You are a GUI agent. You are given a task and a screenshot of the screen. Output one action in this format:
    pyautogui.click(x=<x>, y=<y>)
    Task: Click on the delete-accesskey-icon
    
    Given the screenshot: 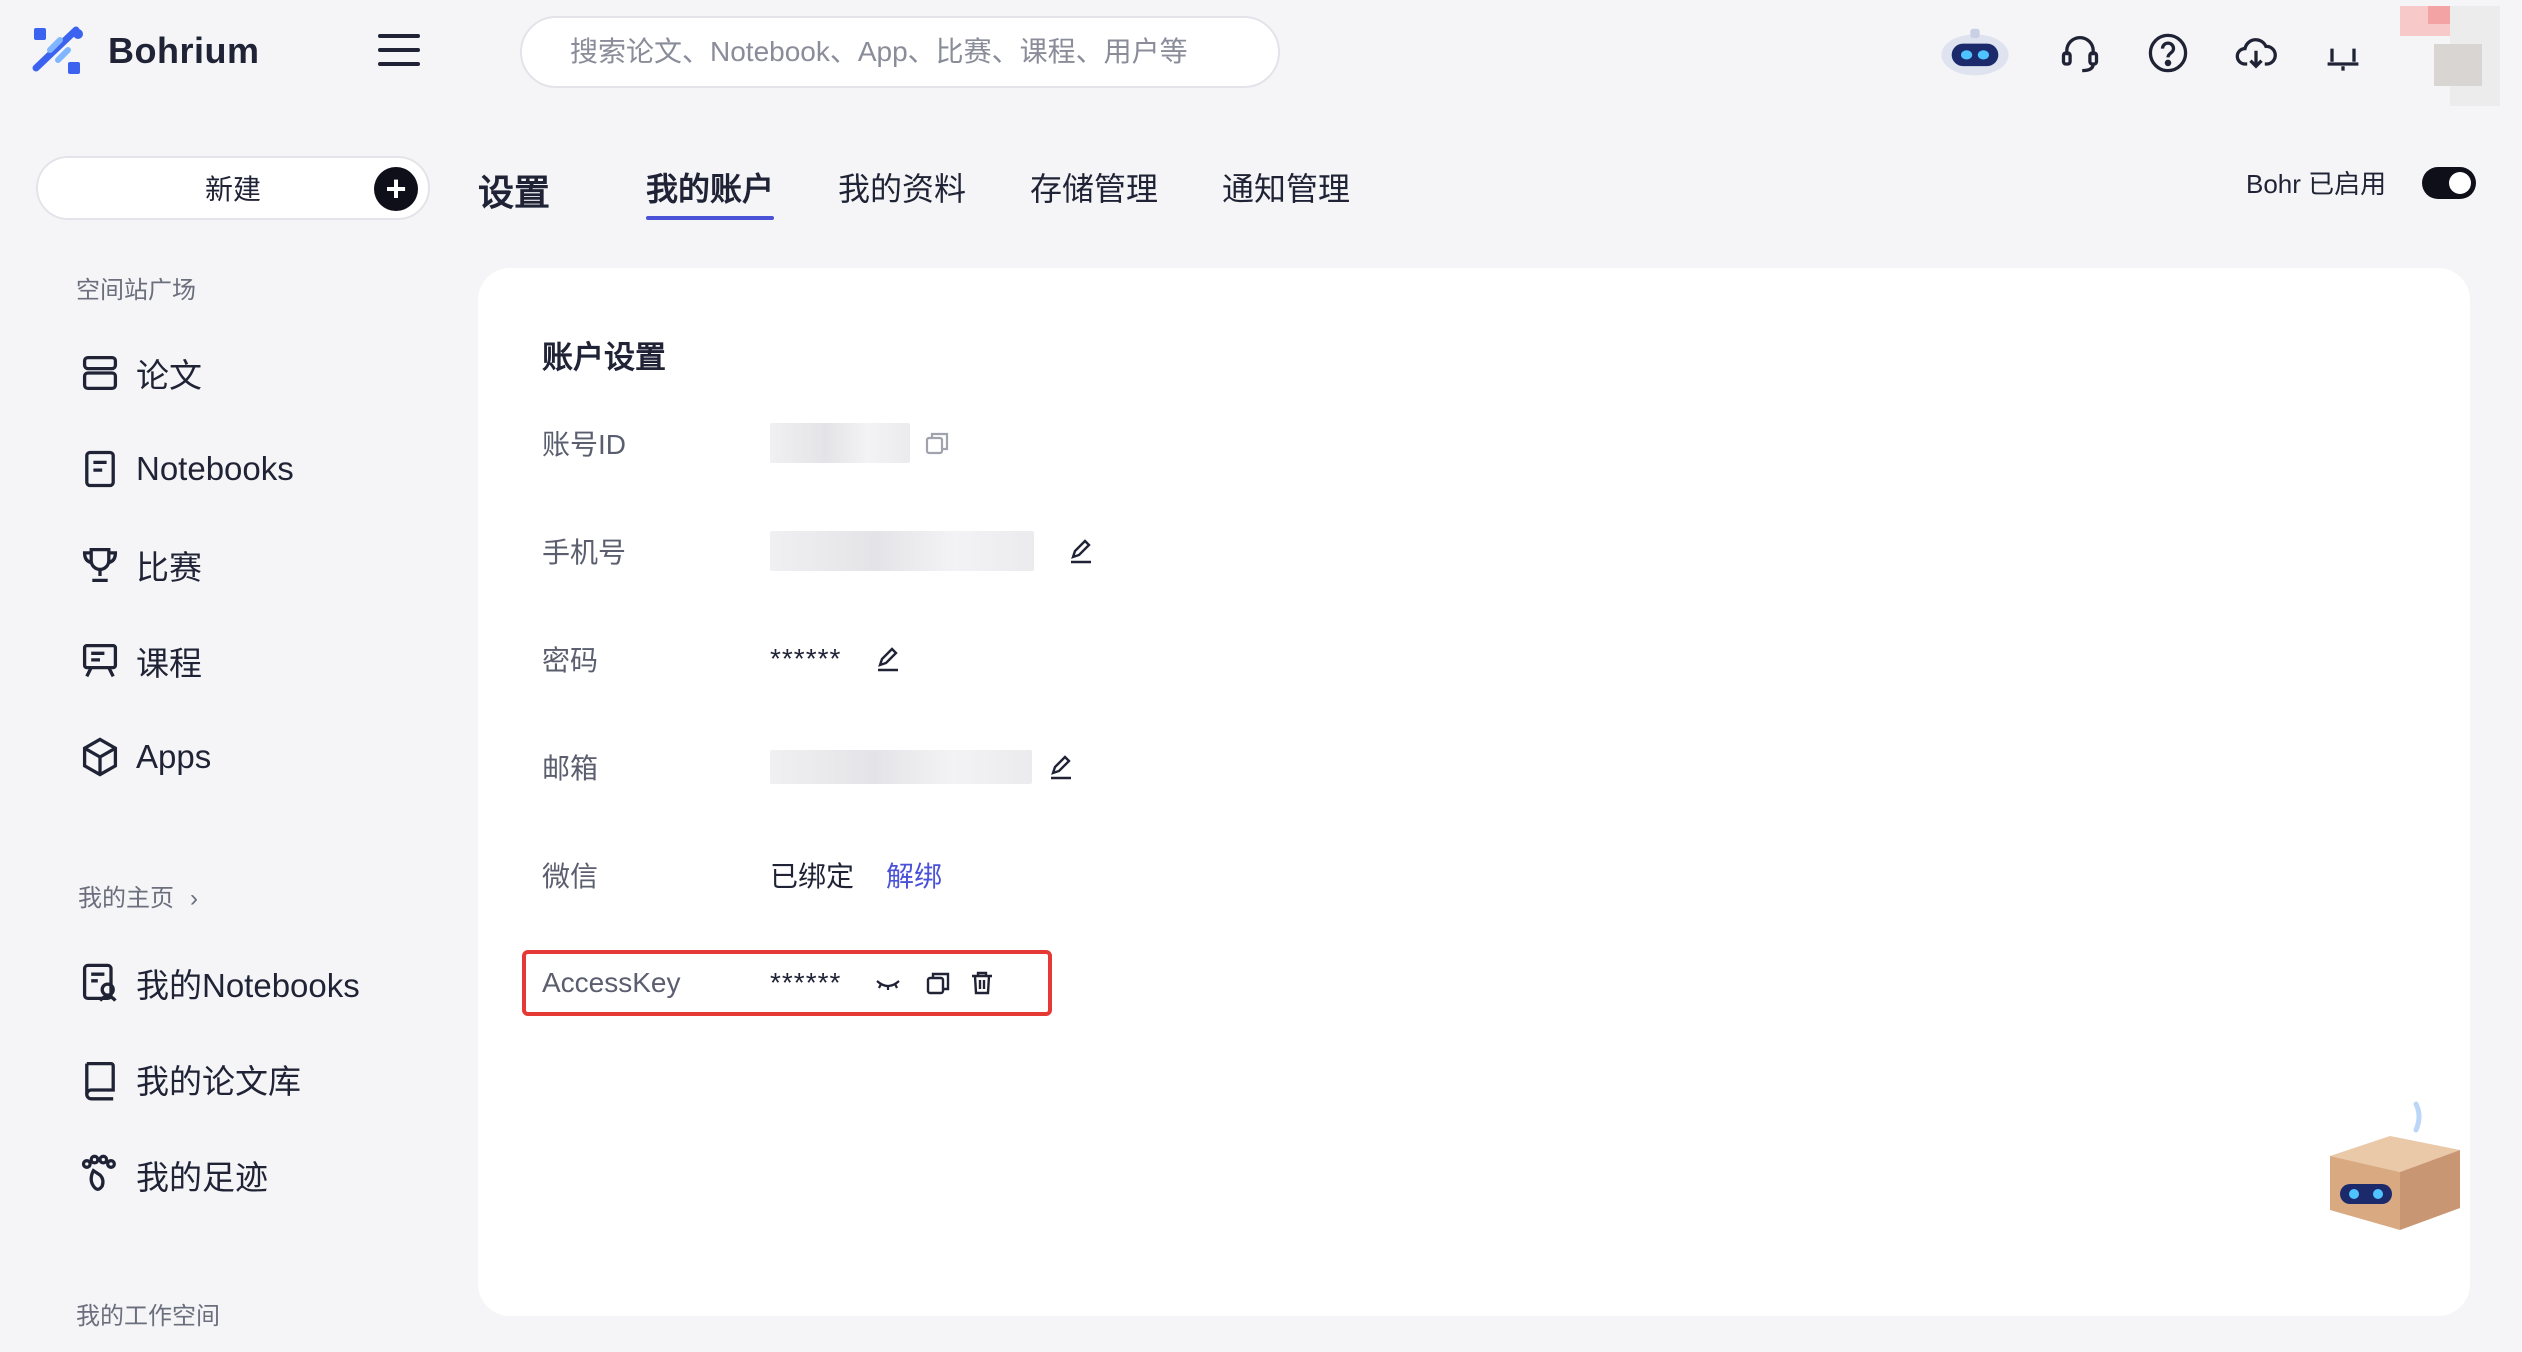 What is the action you would take?
    pyautogui.click(x=982, y=983)
    